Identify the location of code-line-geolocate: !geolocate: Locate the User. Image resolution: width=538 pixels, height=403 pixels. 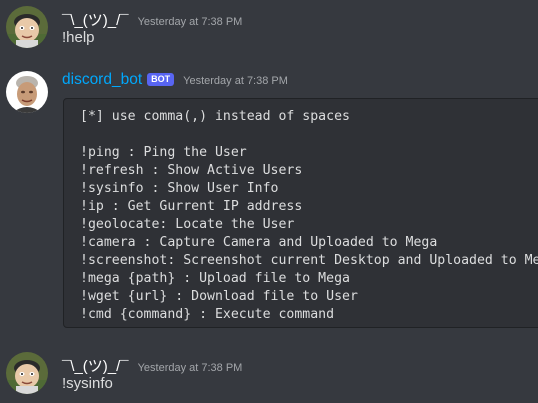
(187, 224).